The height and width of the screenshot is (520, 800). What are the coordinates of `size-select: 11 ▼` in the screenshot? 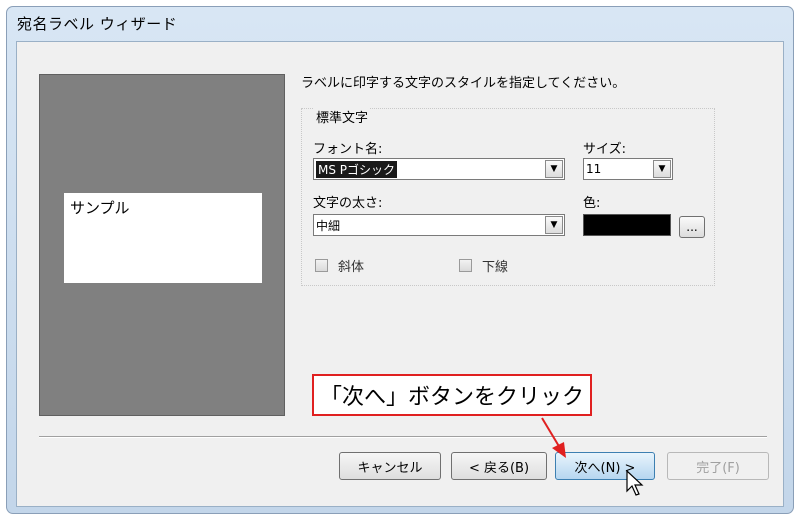 It's located at (628, 169).